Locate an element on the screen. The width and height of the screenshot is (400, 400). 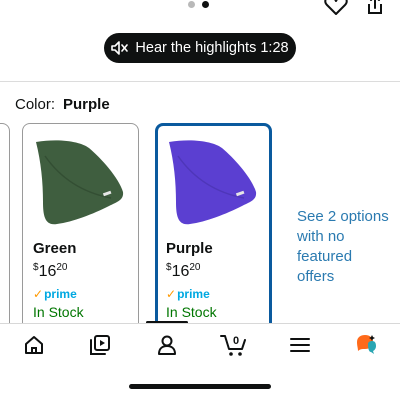
home-icon is located at coordinates (34, 345).